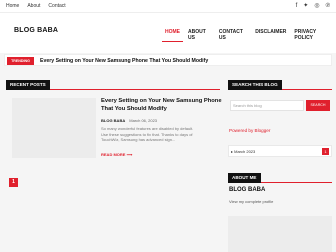 The height and width of the screenshot is (252, 336). I want to click on top-link-contact: Contact, so click(56, 6).